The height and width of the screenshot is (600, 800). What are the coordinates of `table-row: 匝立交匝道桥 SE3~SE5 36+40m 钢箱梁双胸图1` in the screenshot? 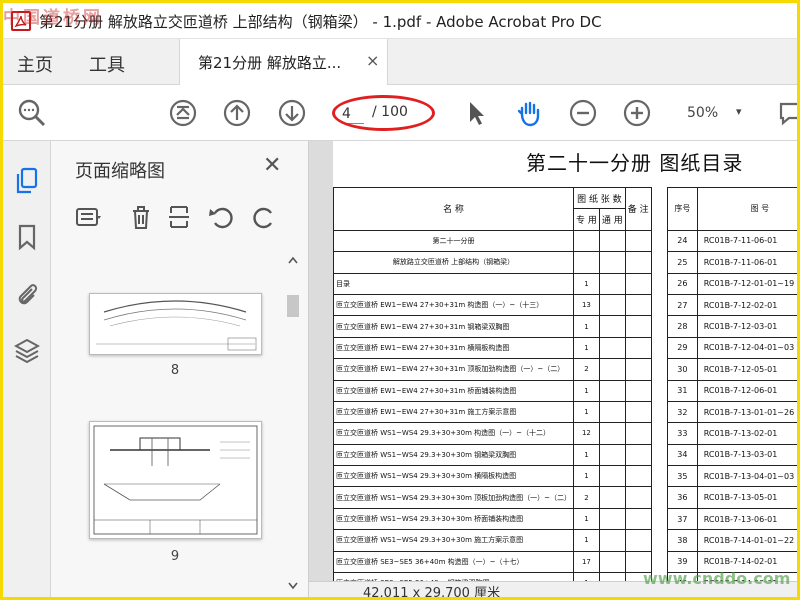 It's located at (492, 576).